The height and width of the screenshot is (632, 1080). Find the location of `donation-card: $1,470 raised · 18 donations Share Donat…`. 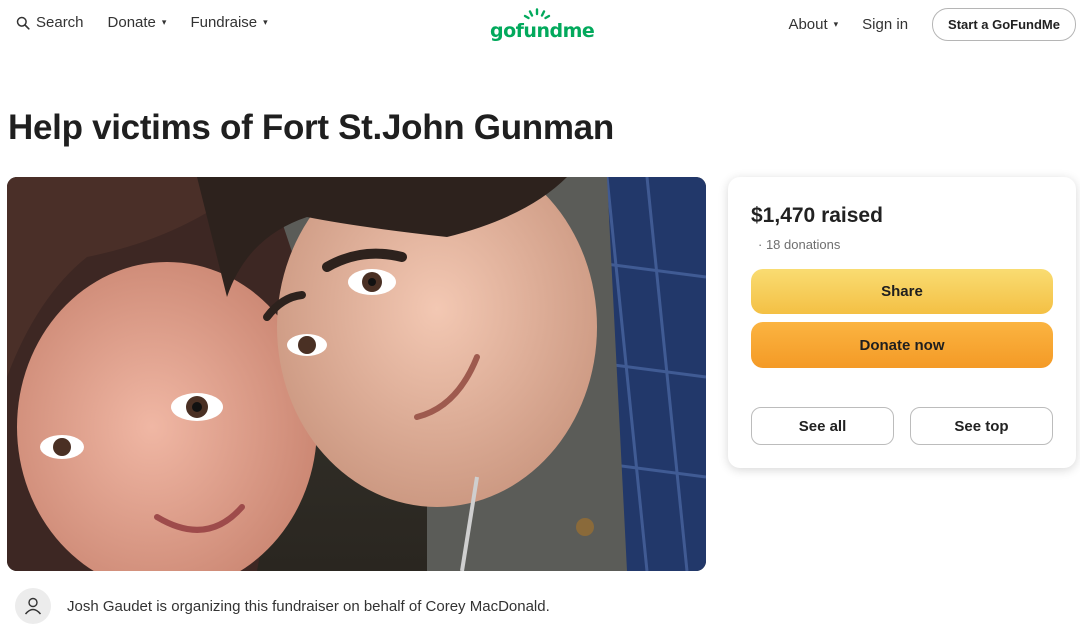

donation-card: $1,470 raised · 18 donations Share Donat… is located at coordinates (902, 322).